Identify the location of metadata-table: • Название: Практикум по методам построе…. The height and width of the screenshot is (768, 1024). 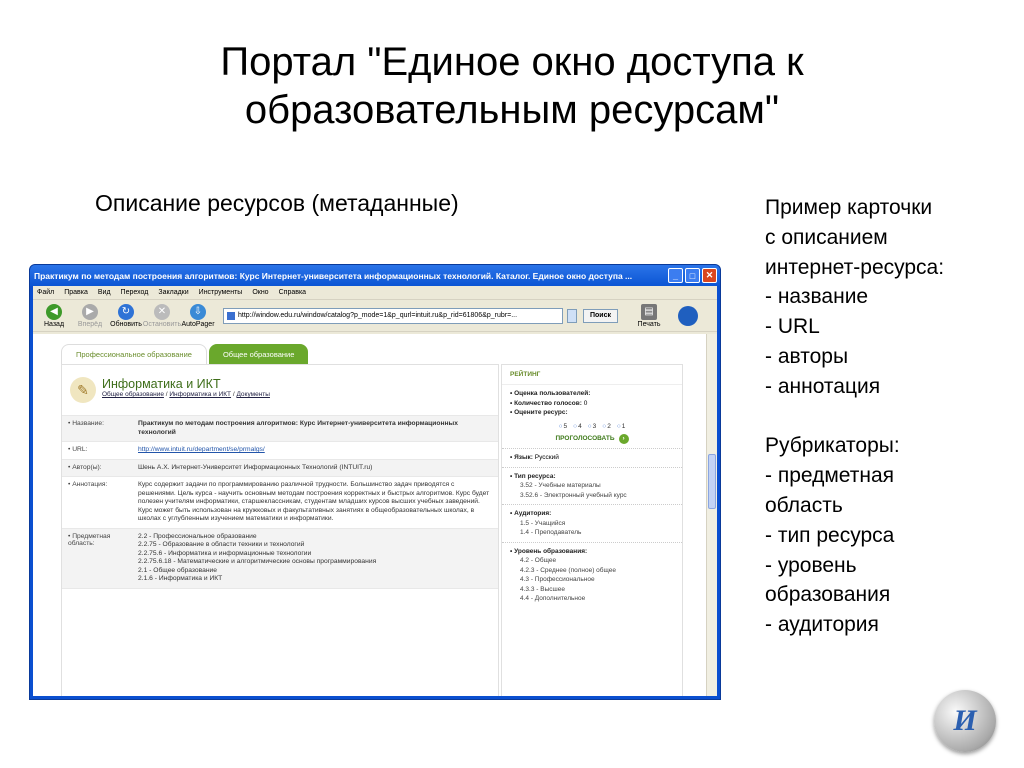
(280, 502).